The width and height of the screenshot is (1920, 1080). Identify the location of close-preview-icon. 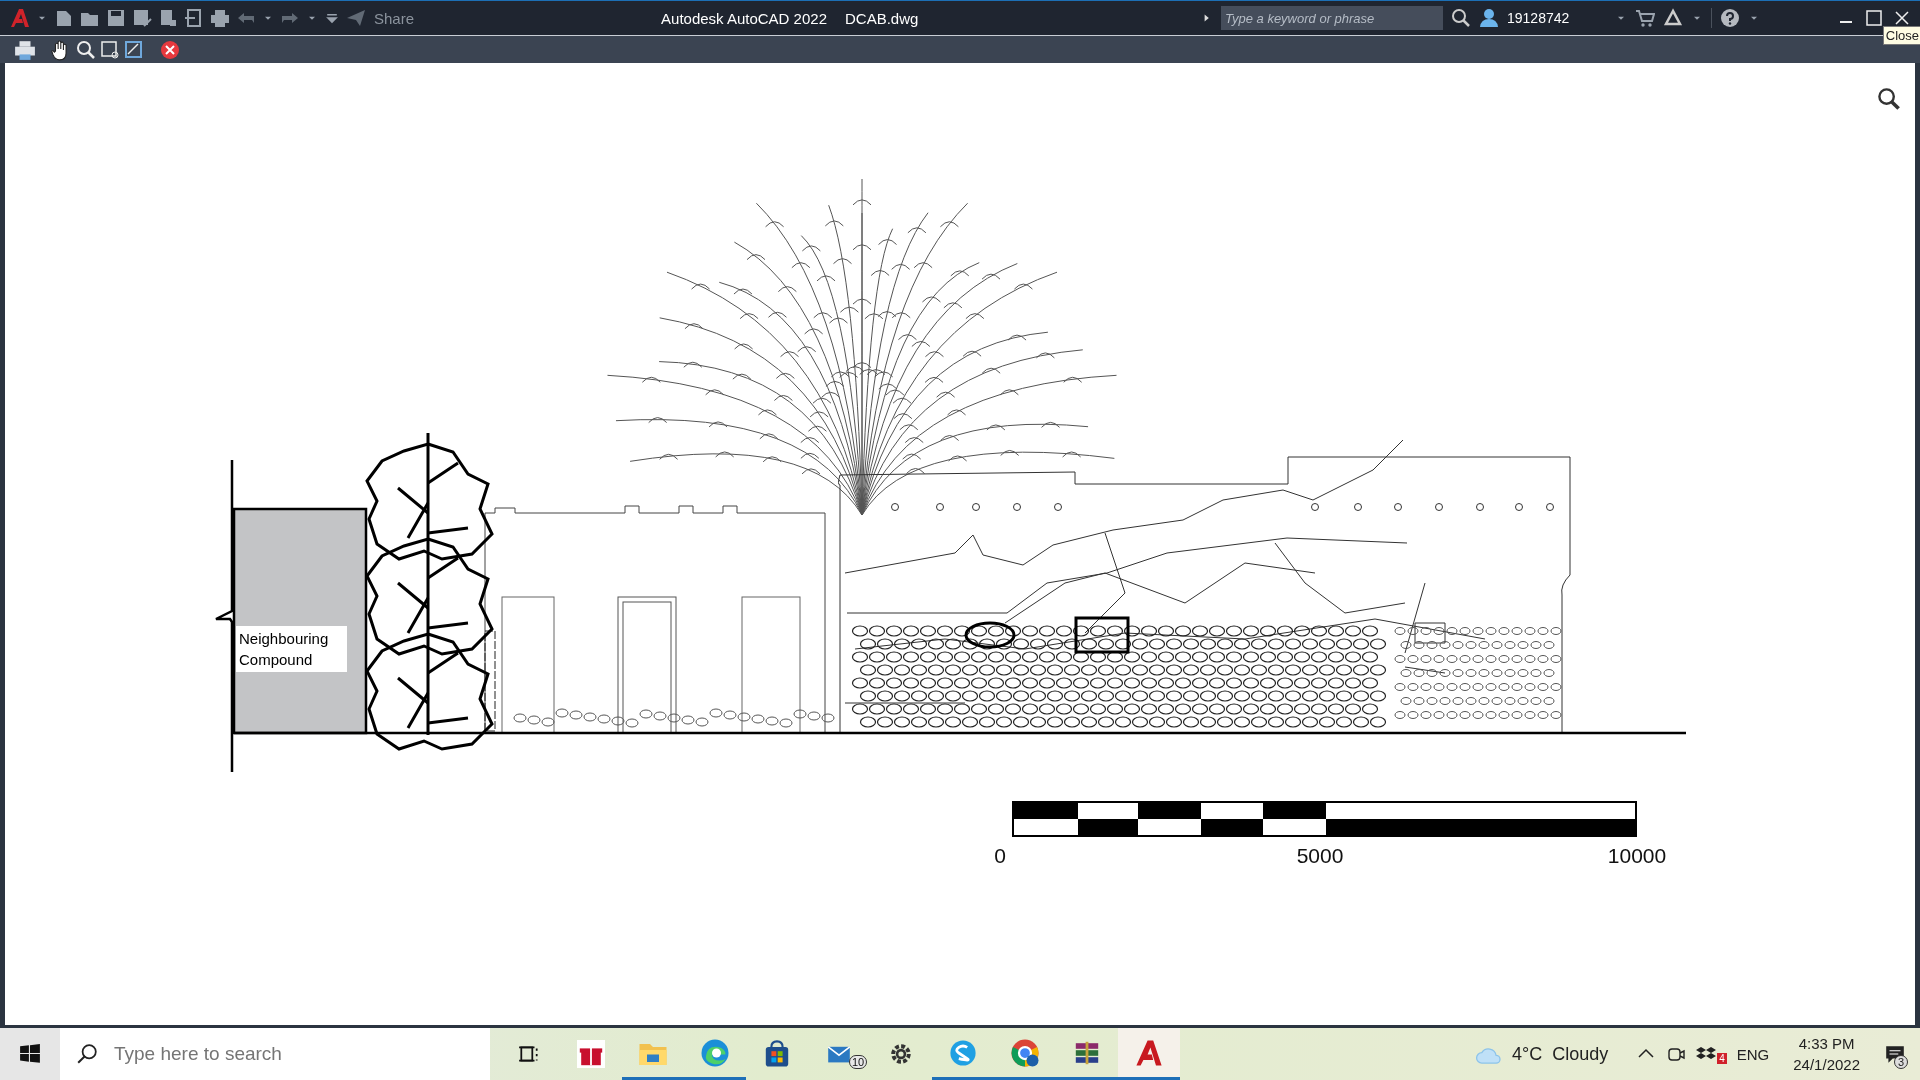
(170, 49).